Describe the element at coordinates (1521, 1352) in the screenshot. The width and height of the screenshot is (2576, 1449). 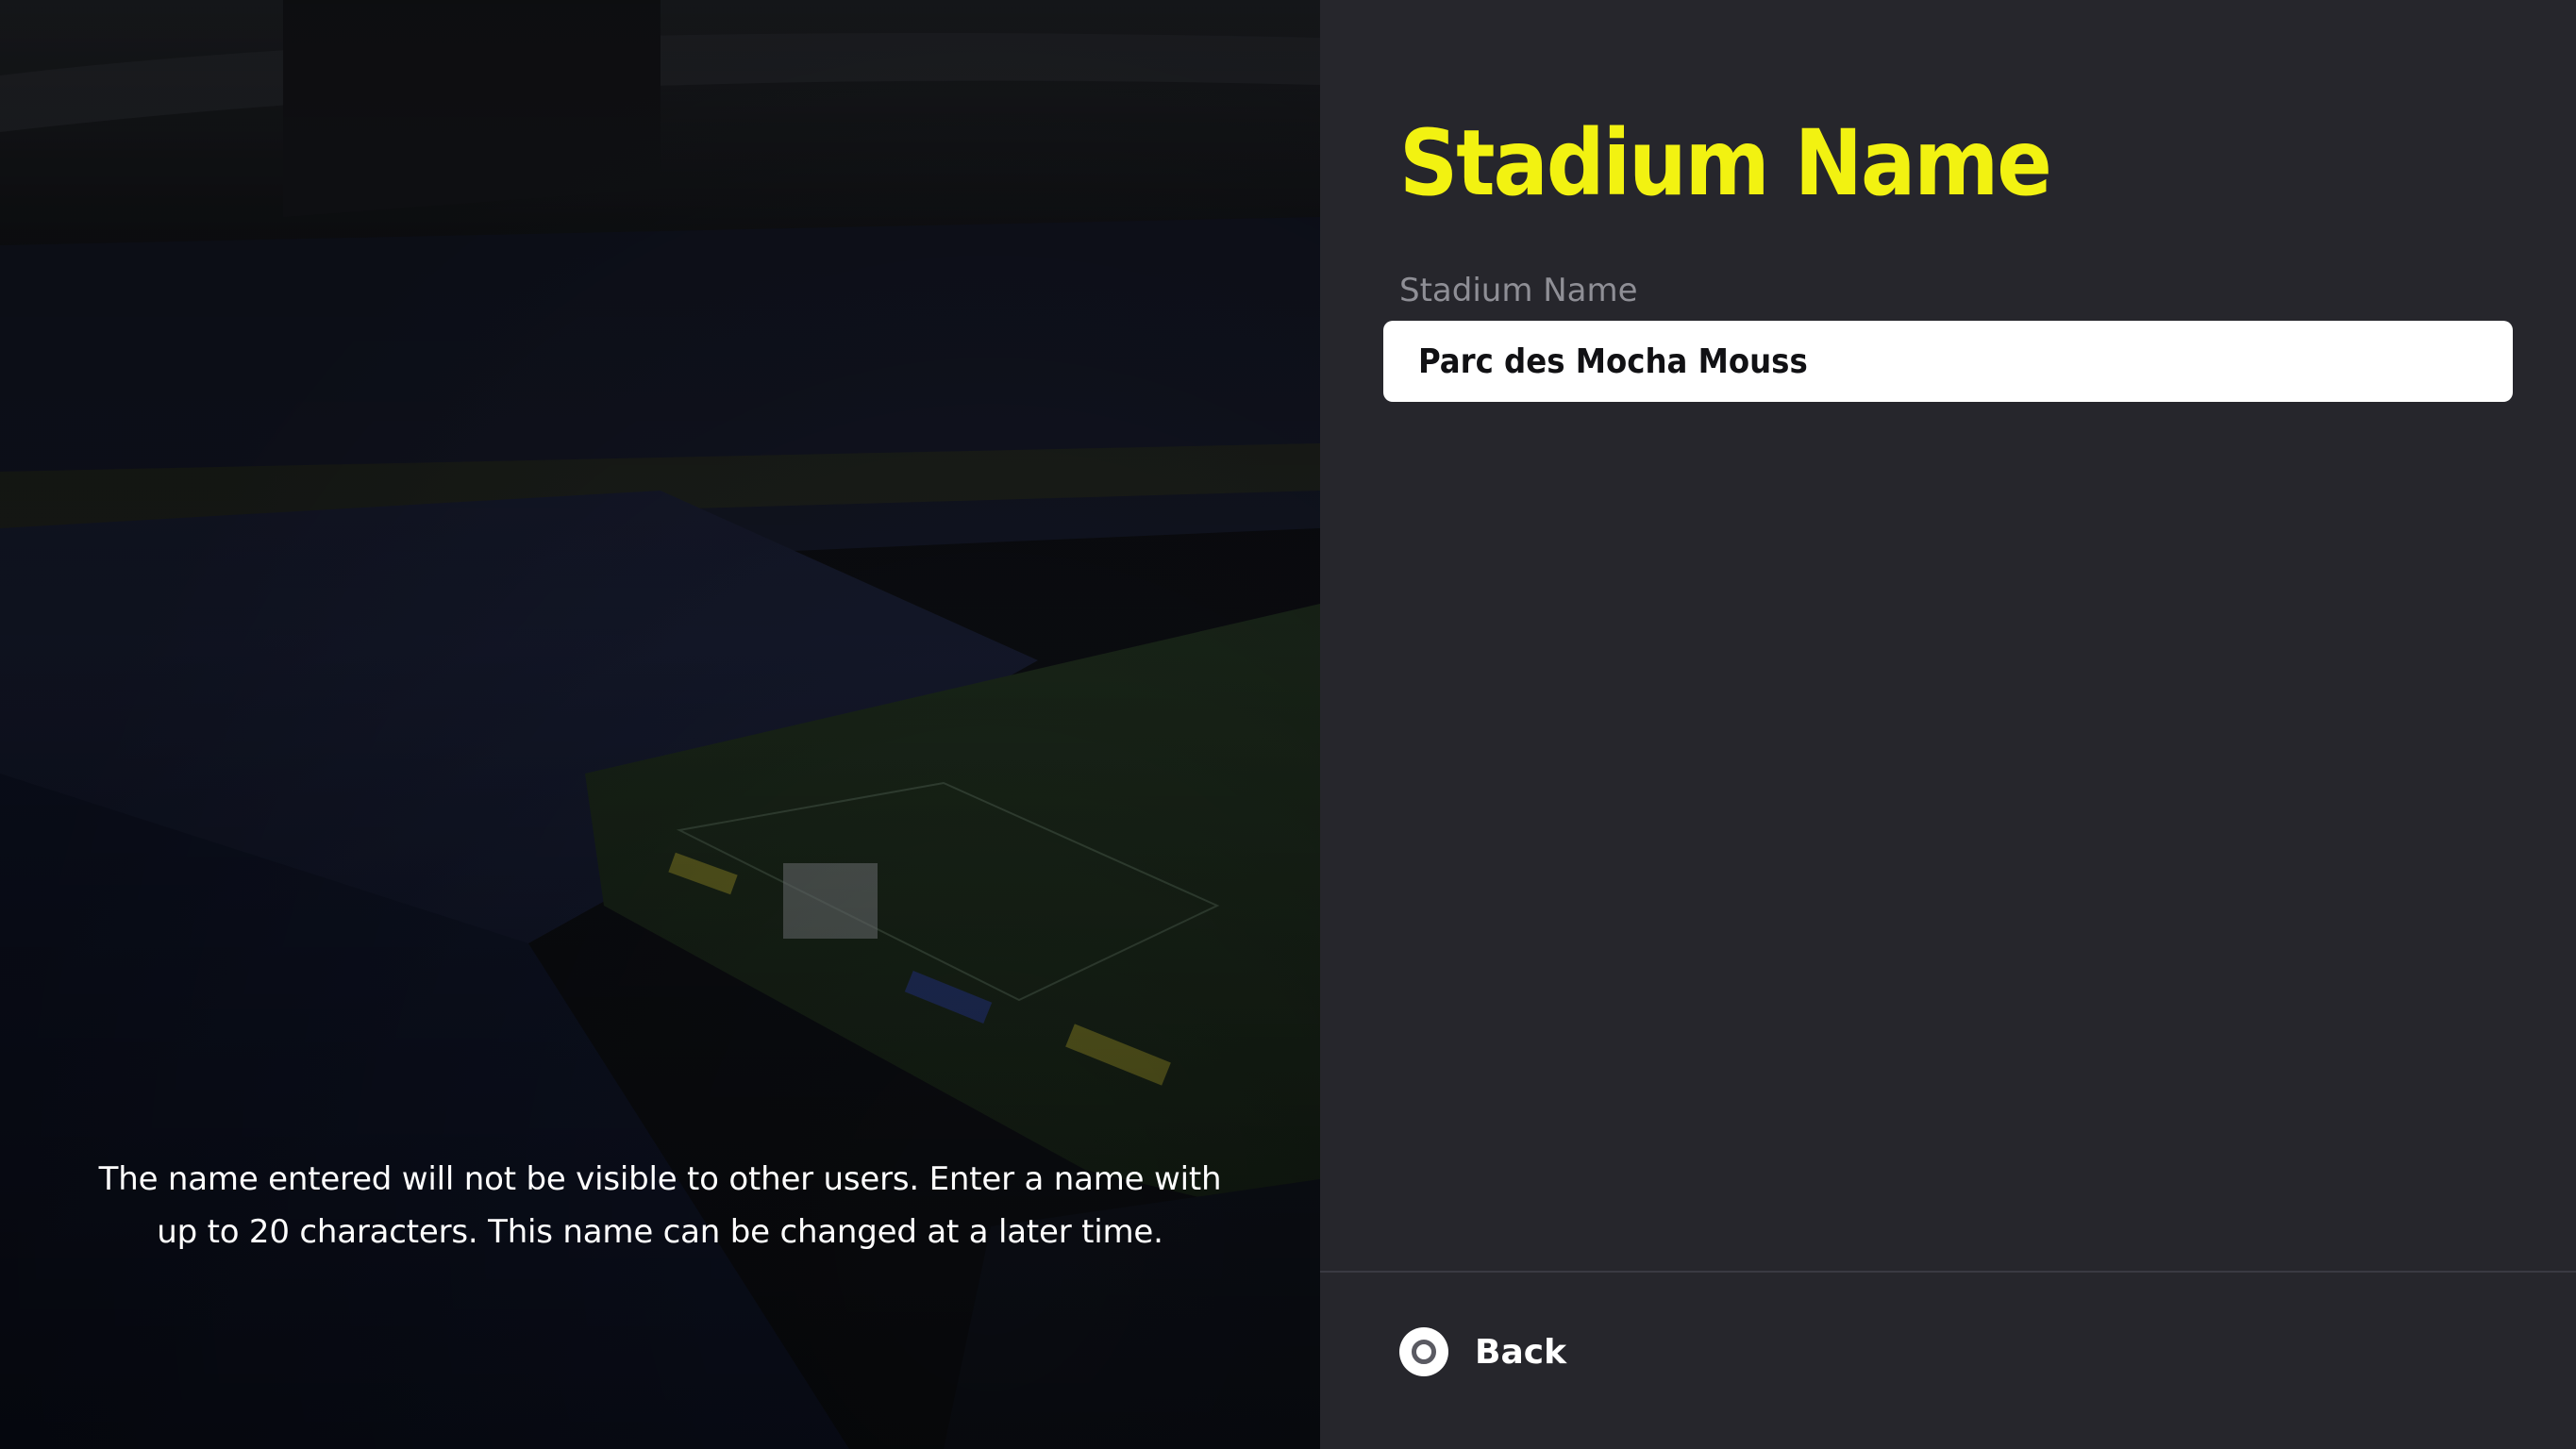
I see `back-label: Back` at that location.